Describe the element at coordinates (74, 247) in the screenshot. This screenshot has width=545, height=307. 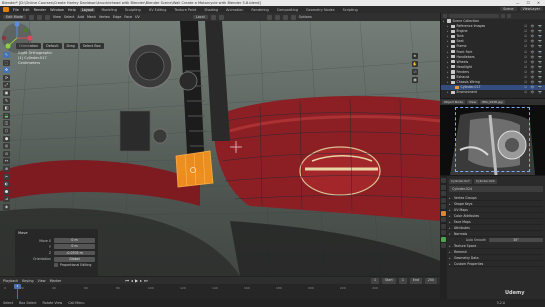
I see `move-y-field: 0 m` at that location.